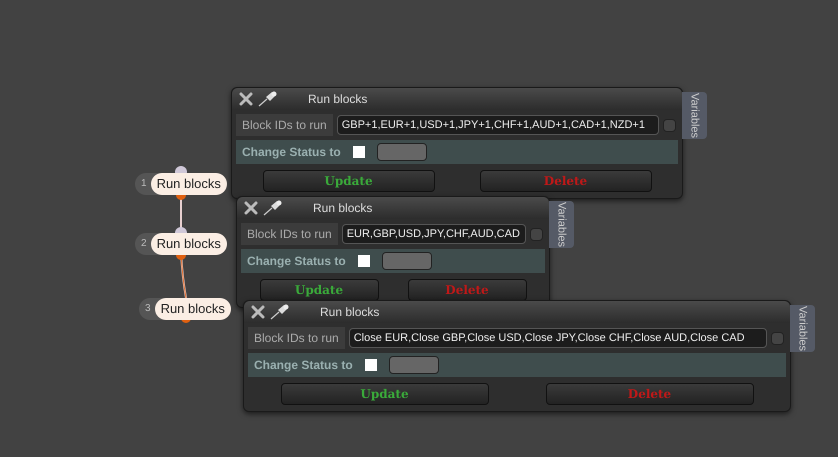 This screenshot has height=457, width=838. I want to click on node-number: 3, so click(148, 309).